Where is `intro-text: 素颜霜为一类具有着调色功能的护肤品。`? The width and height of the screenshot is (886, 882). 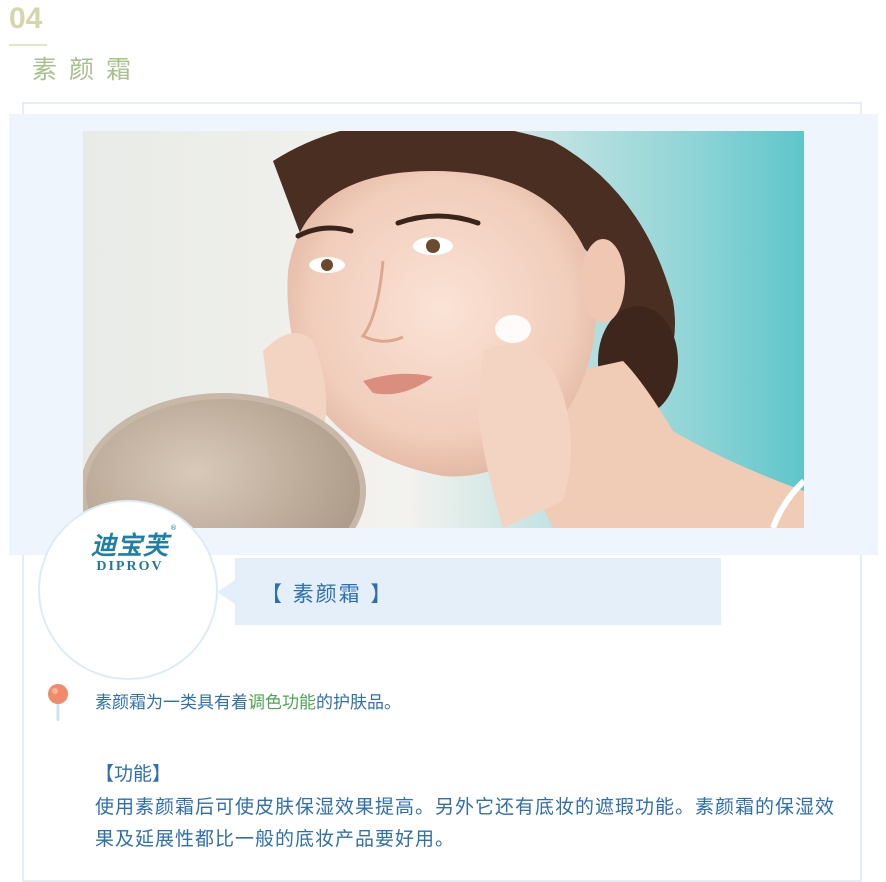 intro-text: 素颜霜为一类具有着调色功能的护肤品。 is located at coordinates (248, 700).